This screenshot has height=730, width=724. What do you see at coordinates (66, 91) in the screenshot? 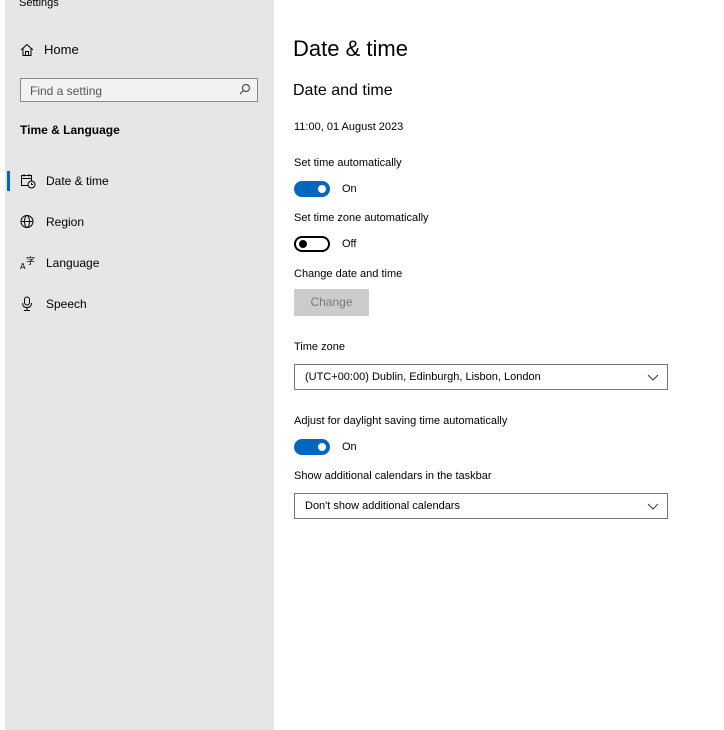
I see `search-placeholder: Find a setting` at bounding box center [66, 91].